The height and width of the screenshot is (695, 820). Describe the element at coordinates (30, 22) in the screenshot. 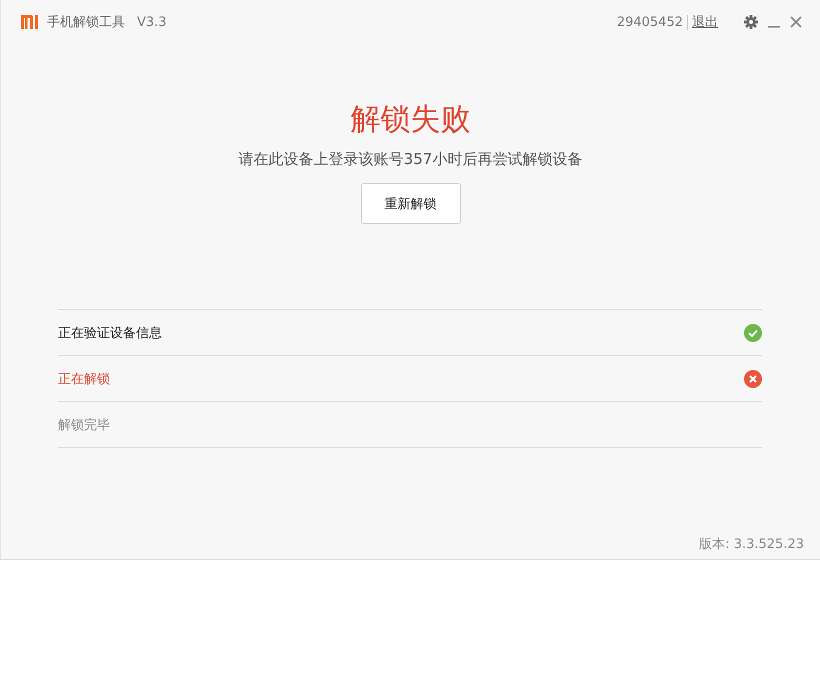

I see `logo-icon` at that location.